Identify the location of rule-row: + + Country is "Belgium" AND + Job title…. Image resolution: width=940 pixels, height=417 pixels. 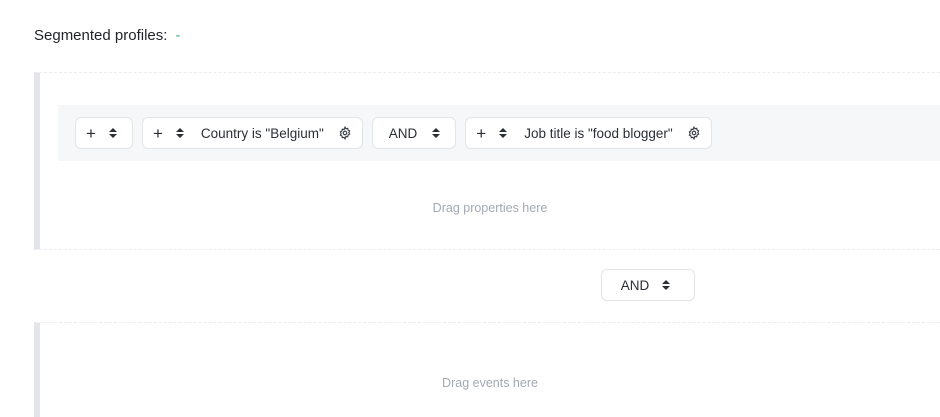
(499, 133).